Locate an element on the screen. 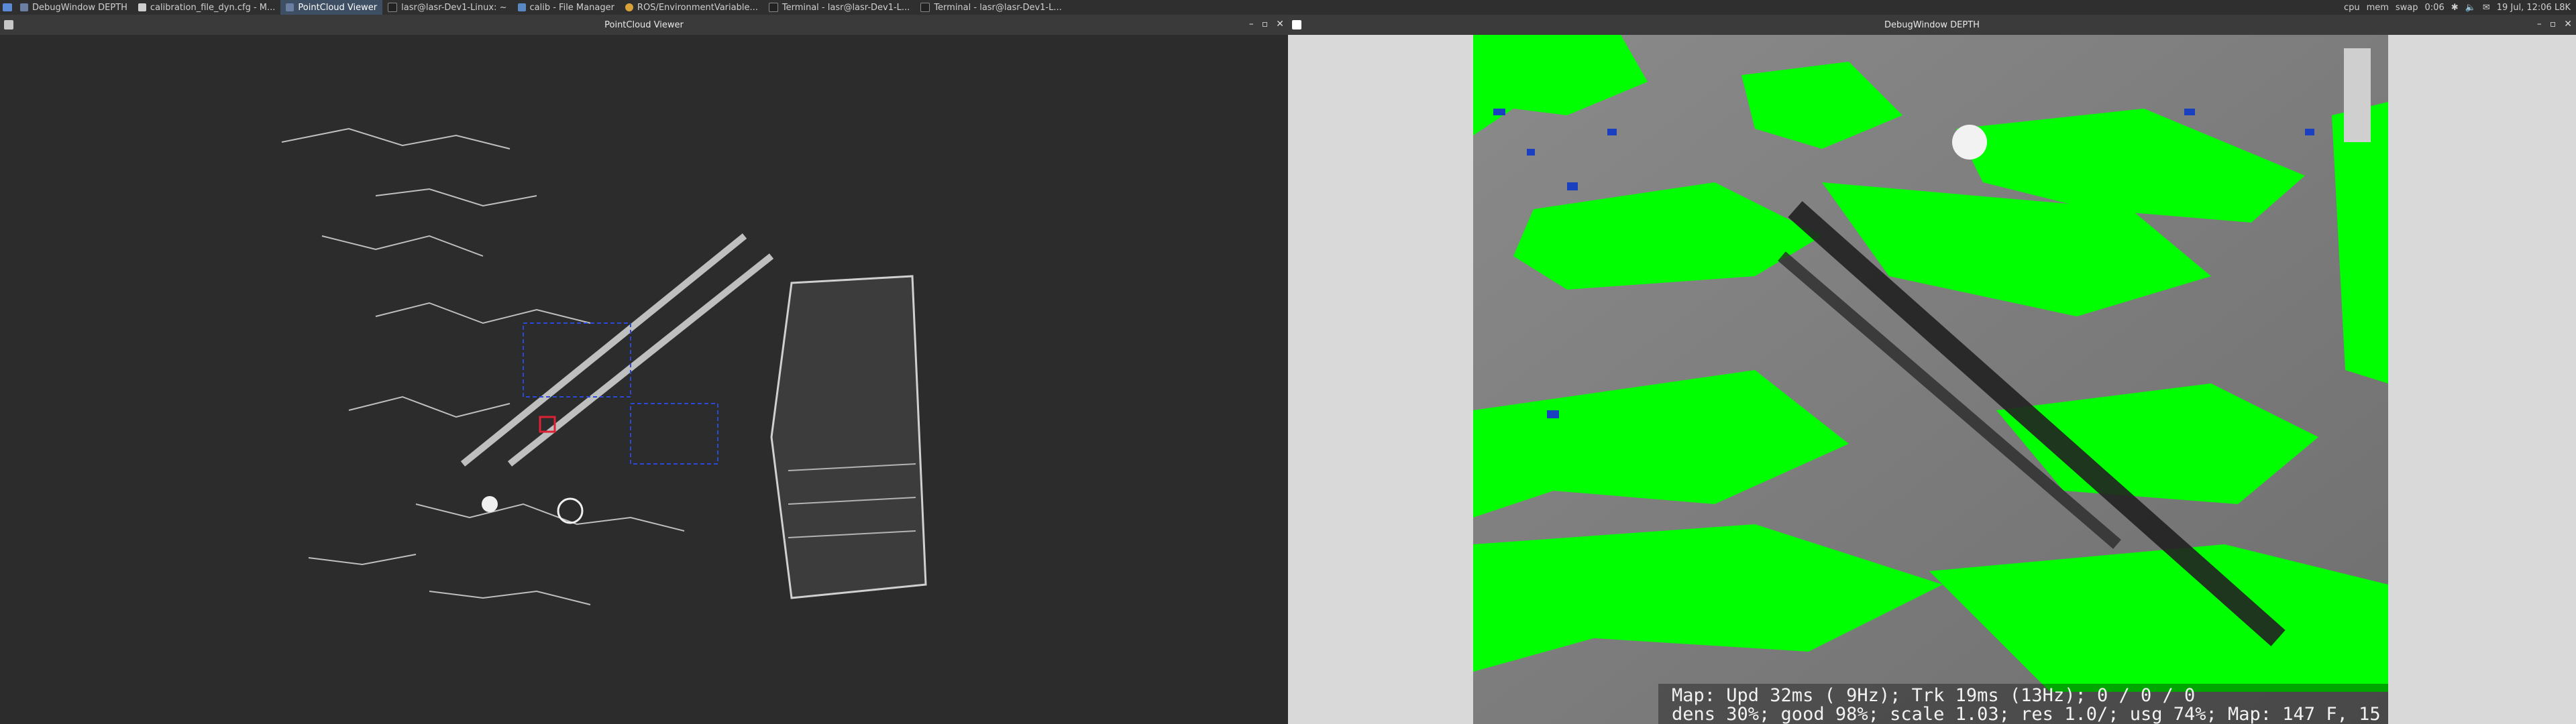 The image size is (2576, 724). window-titlebar: DebugWindow DEPTH – ▫ ✕ is located at coordinates (1932, 25).